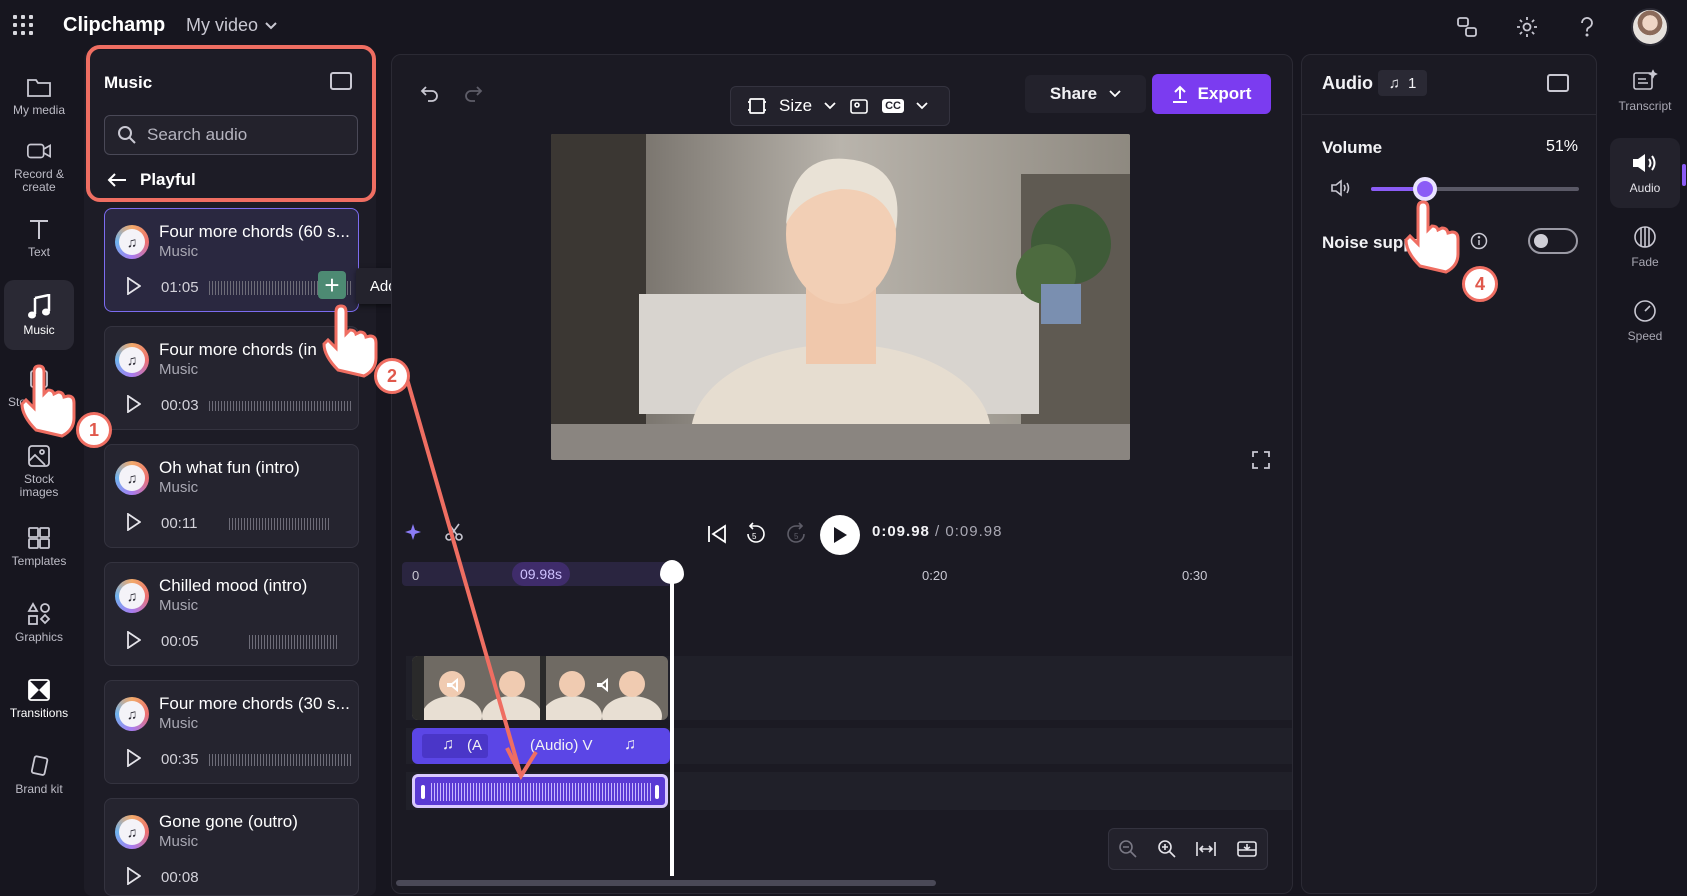  What do you see at coordinates (1645, 262) in the screenshot?
I see `sidebar-item-label: Fade` at bounding box center [1645, 262].